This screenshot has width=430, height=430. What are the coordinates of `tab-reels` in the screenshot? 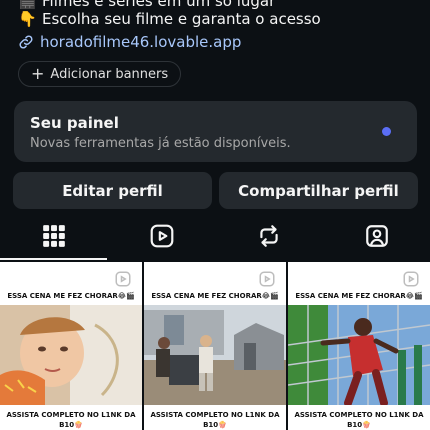 It's located at (161, 236).